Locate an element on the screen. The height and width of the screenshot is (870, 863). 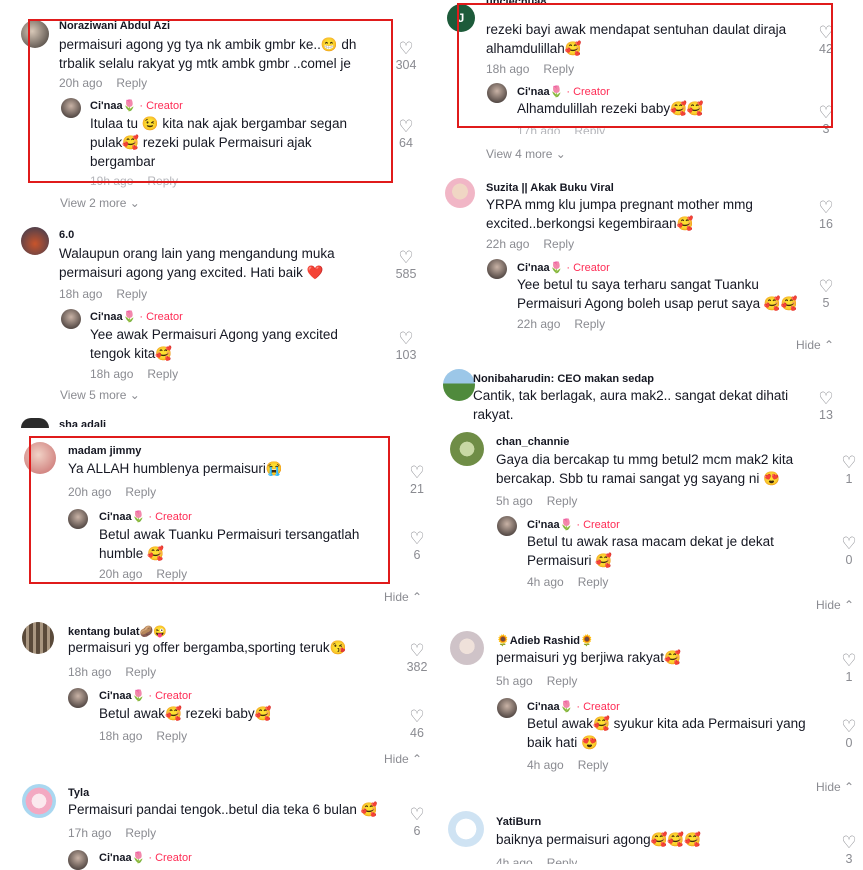
comment-author: Nonibaharudin: CEO makan sedap is located at coordinates (563, 379).